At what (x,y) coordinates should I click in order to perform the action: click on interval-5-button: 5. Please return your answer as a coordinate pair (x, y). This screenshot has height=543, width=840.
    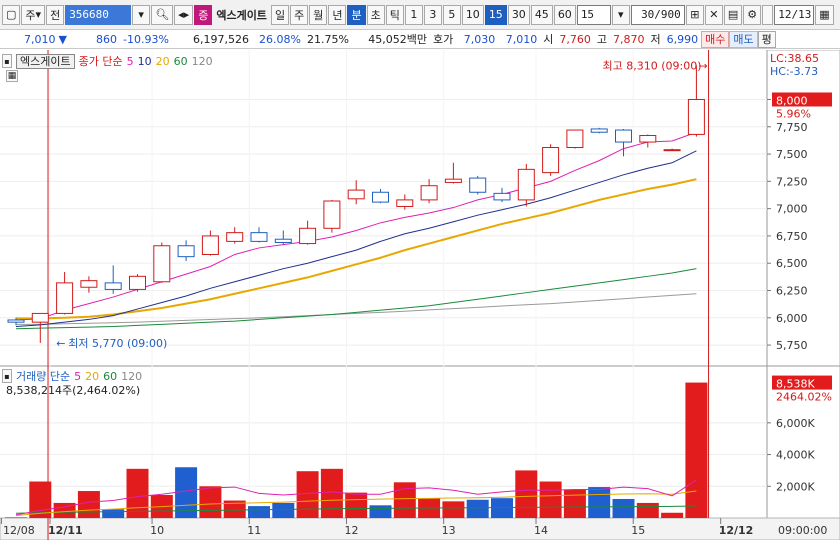
    Looking at the image, I should click on (451, 14).